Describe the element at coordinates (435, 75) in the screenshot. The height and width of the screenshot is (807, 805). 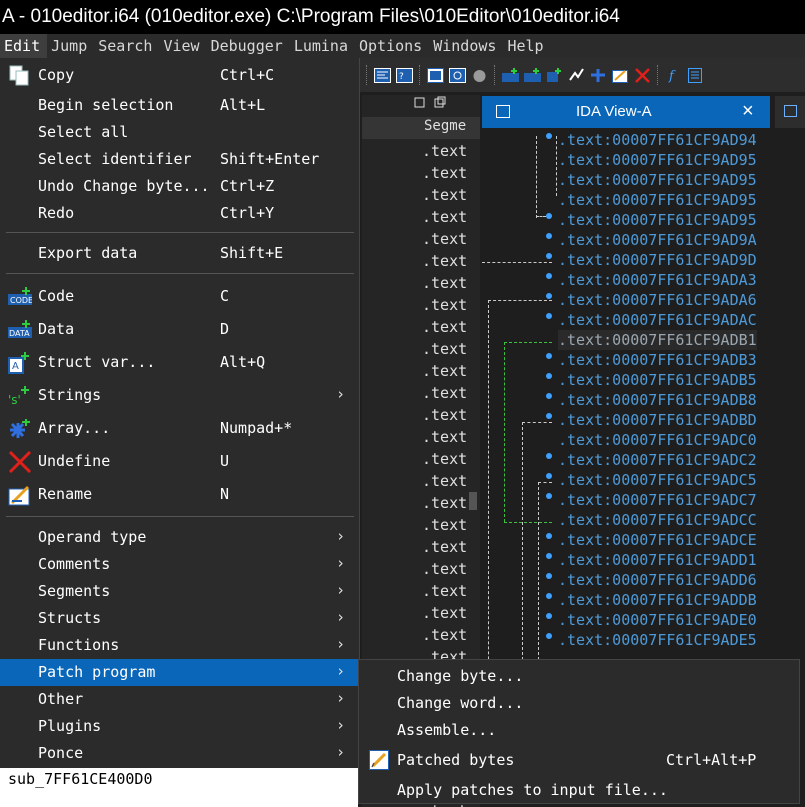
I see `window-icon` at that location.